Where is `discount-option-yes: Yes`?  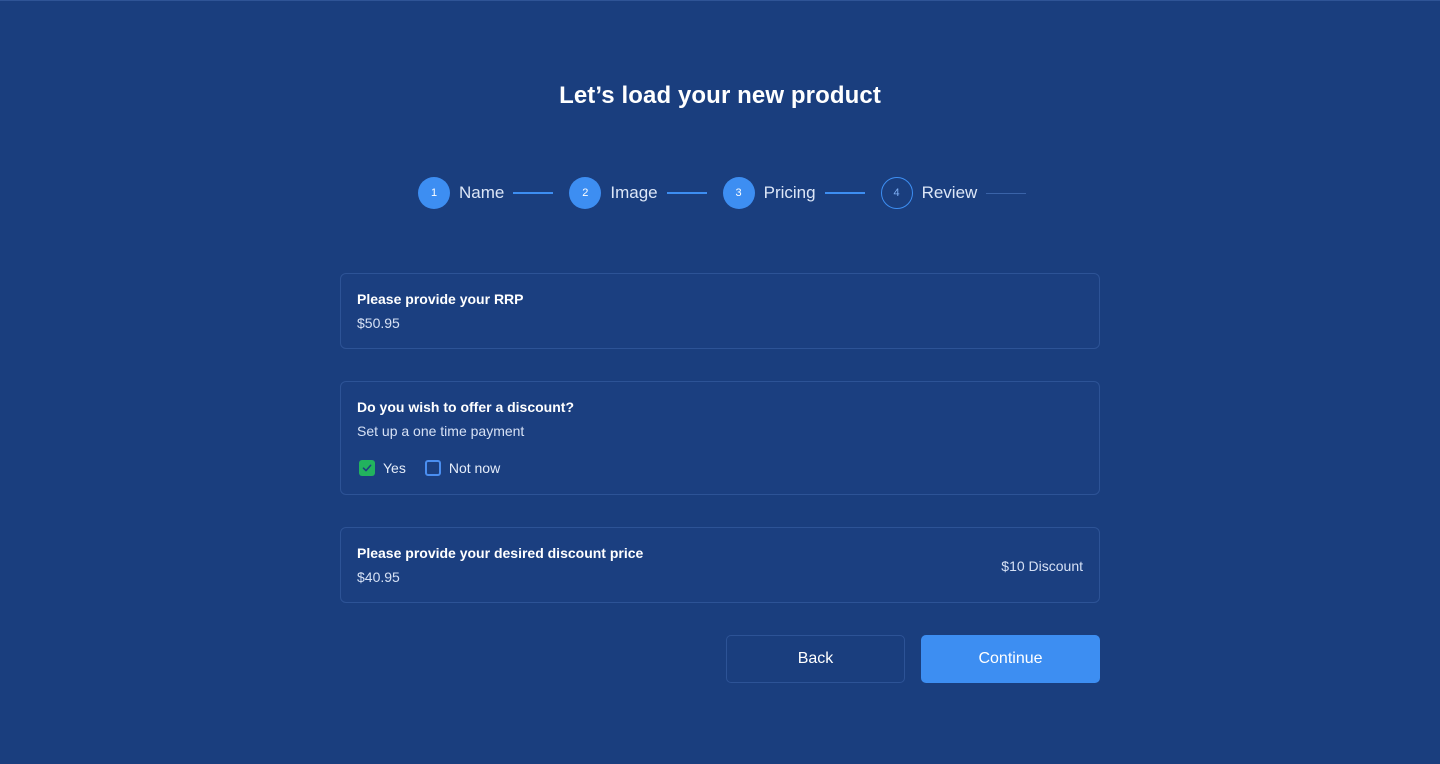 discount-option-yes: Yes is located at coordinates (382, 468).